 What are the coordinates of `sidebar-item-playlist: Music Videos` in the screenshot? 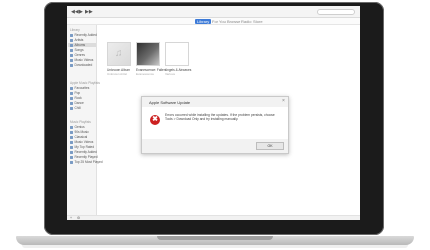 It's located at (81, 142).